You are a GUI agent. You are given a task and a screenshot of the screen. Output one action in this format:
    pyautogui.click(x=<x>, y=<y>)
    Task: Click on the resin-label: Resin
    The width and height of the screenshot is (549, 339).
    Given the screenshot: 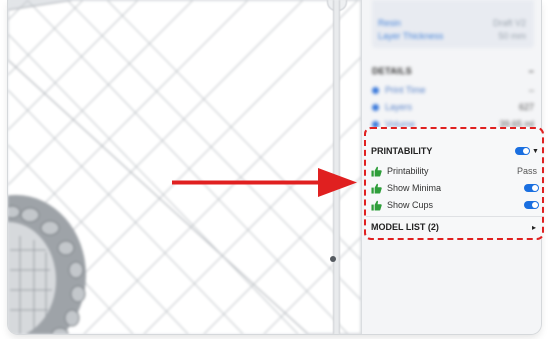 What is the action you would take?
    pyautogui.click(x=390, y=23)
    